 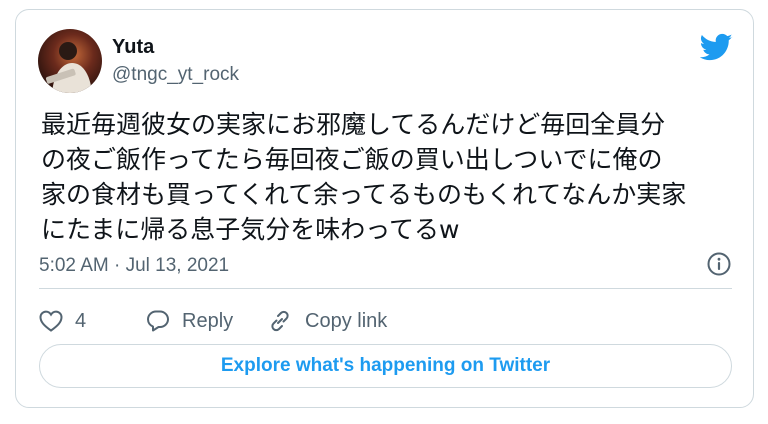 I want to click on avatar, so click(x=70, y=61).